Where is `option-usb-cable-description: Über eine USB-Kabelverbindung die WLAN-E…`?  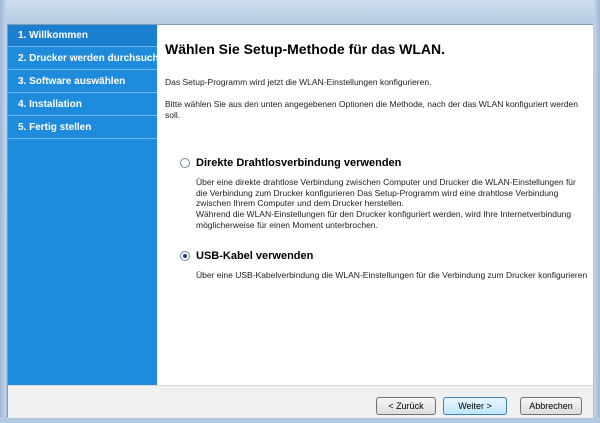
option-usb-cable-description: Über eine USB-Kabelverbindung die WLAN-E… is located at coordinates (392, 275).